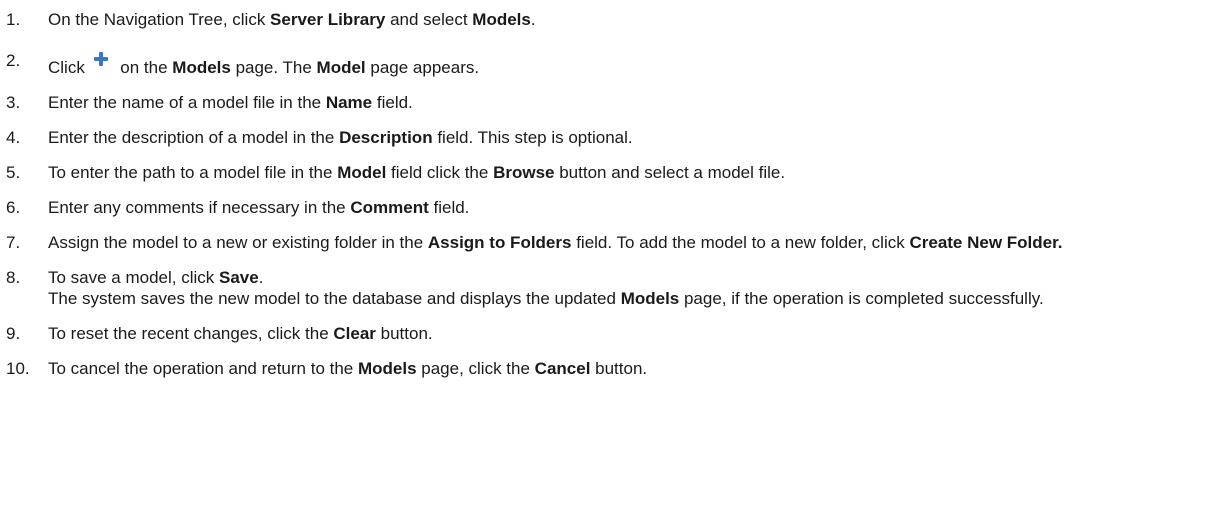  What do you see at coordinates (429, 19) in the screenshot?
I see `step-text: and select` at bounding box center [429, 19].